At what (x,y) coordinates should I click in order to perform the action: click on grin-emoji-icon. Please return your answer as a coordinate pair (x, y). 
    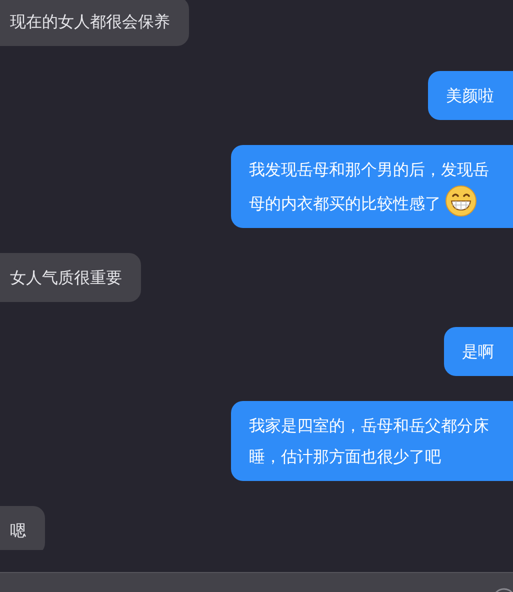
    Looking at the image, I should click on (461, 201).